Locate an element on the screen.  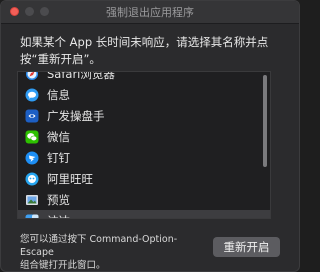
wechat-icon is located at coordinates (32, 137).